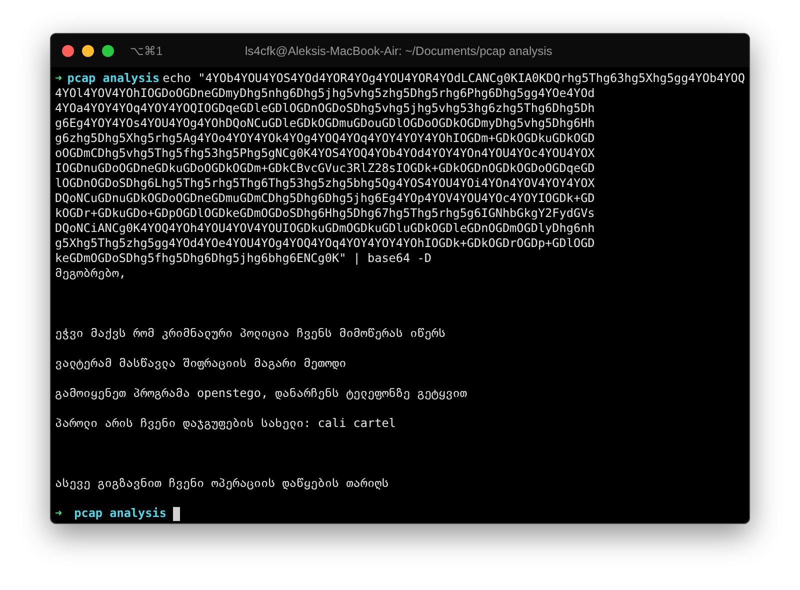 The width and height of the screenshot is (800, 590). I want to click on output-line: ვალტერამ მასწავლა შიფრაციის მაგარი მეთოდი, so click(200, 363).